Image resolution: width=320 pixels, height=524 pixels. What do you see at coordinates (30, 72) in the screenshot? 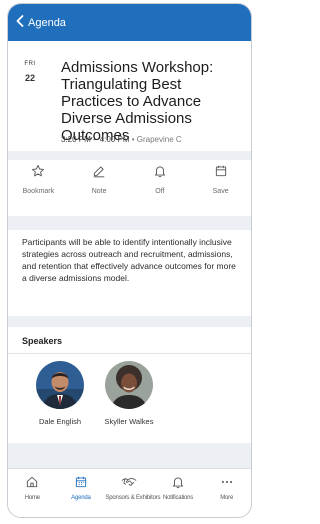
I see `session-date: FRI 22` at bounding box center [30, 72].